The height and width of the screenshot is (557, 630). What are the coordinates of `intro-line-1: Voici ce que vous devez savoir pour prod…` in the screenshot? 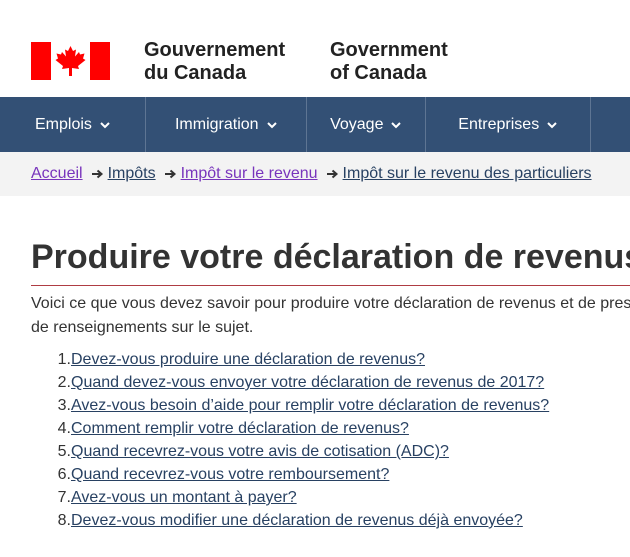 It's located at (330, 303).